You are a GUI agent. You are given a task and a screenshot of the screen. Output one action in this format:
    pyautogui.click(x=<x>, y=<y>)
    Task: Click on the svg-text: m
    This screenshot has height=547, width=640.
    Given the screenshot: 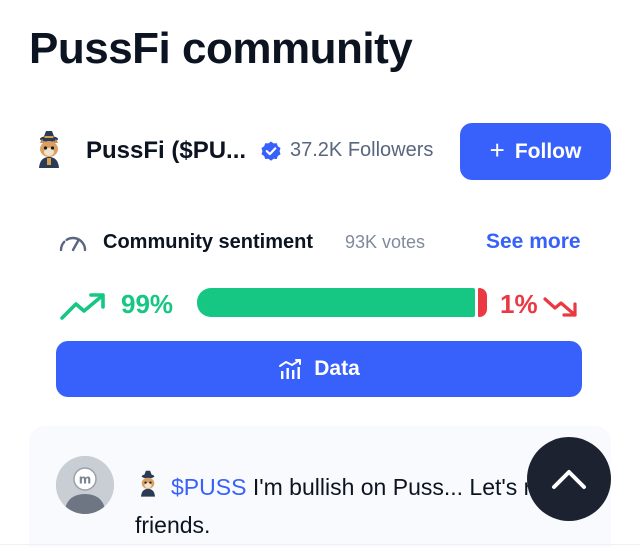 What is the action you would take?
    pyautogui.click(x=85, y=480)
    